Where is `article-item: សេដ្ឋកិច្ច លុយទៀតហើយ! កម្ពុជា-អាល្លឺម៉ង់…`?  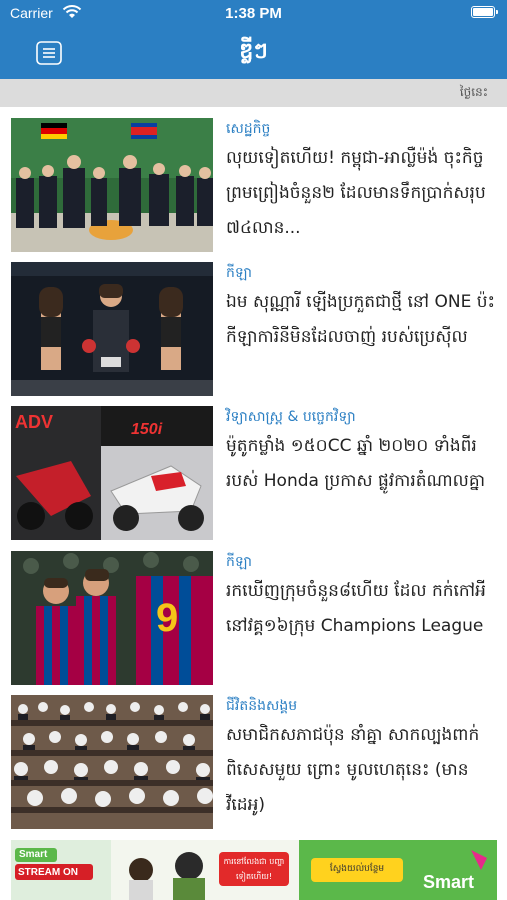 article-item: សេដ្ឋកិច្ច លុយទៀតហើយ! កម្ពុជា-អាល្លឺម៉ង់… is located at coordinates (256, 185).